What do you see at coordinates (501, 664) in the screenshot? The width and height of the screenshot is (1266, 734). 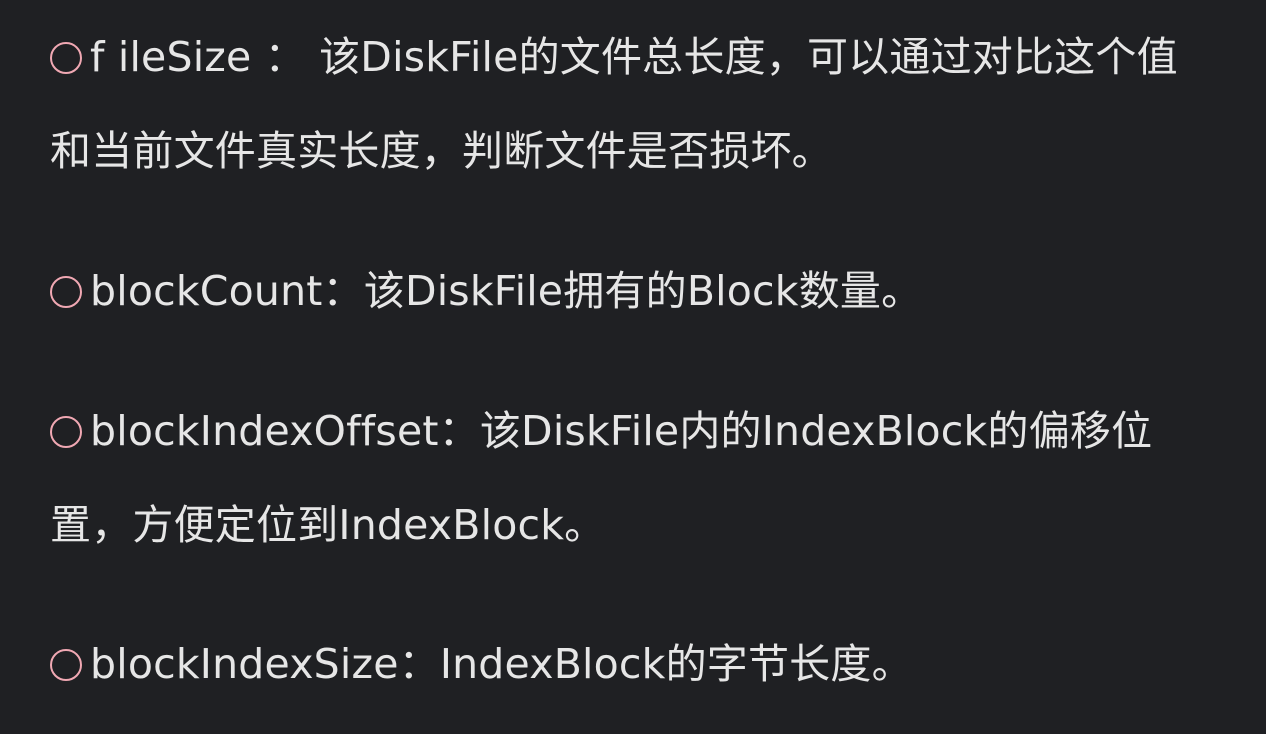 I see `list-item-text: blockIndexSize：IndexBlock的字节长度。` at bounding box center [501, 664].